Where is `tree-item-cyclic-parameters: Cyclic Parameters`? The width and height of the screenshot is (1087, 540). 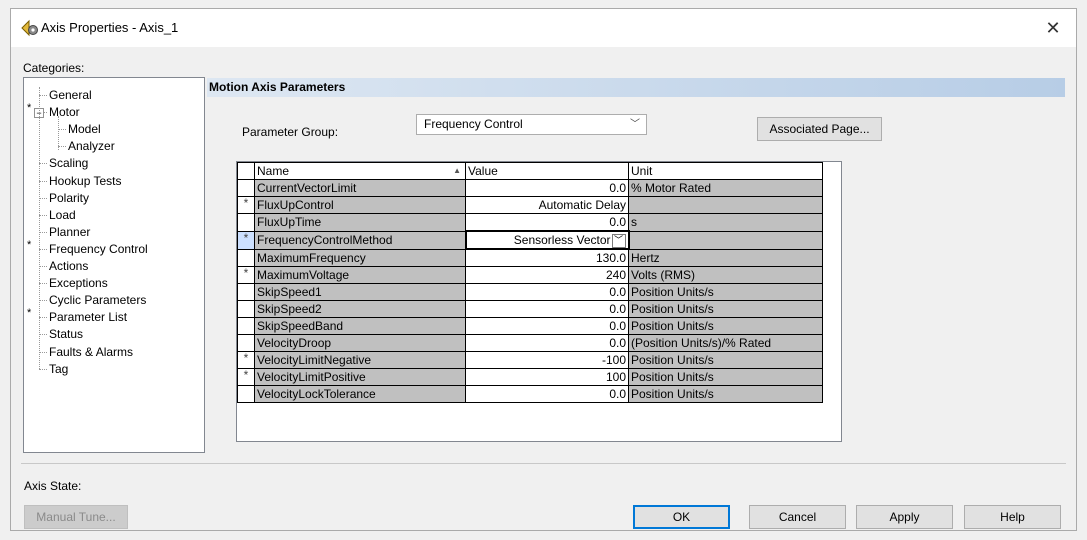 tree-item-cyclic-parameters: Cyclic Parameters is located at coordinates (97, 300).